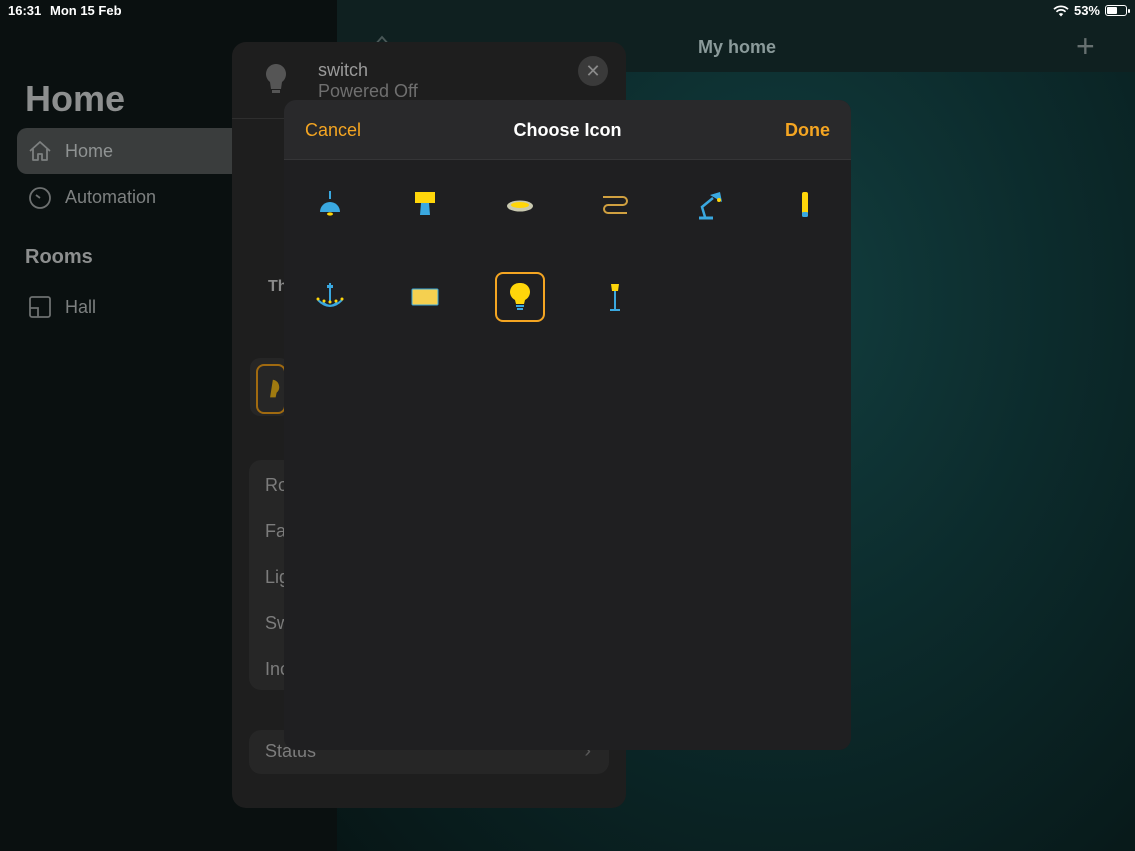 The width and height of the screenshot is (1135, 851). I want to click on status-bar: 16:31 Mon 15 Feb 53%, so click(567, 11).